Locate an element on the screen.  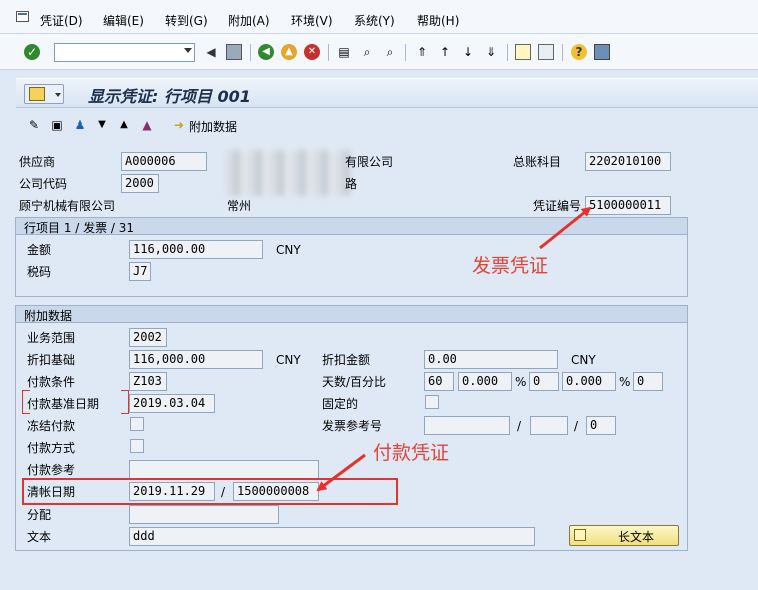
save-icon is located at coordinates (234, 52).